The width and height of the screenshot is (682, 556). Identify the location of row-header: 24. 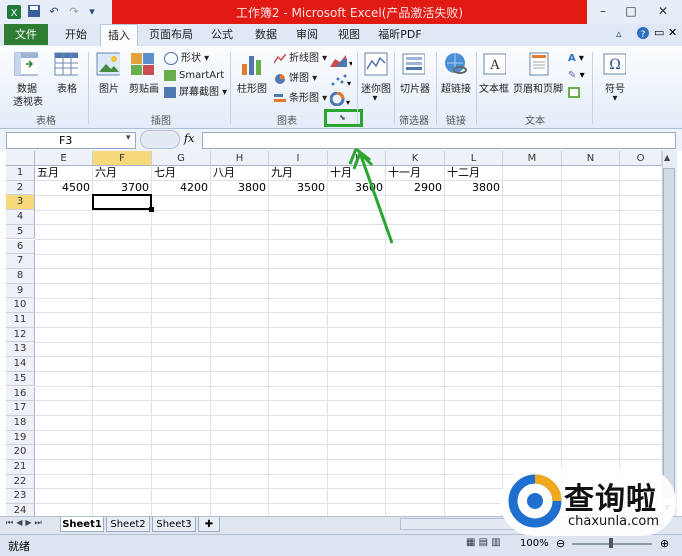
(20, 510).